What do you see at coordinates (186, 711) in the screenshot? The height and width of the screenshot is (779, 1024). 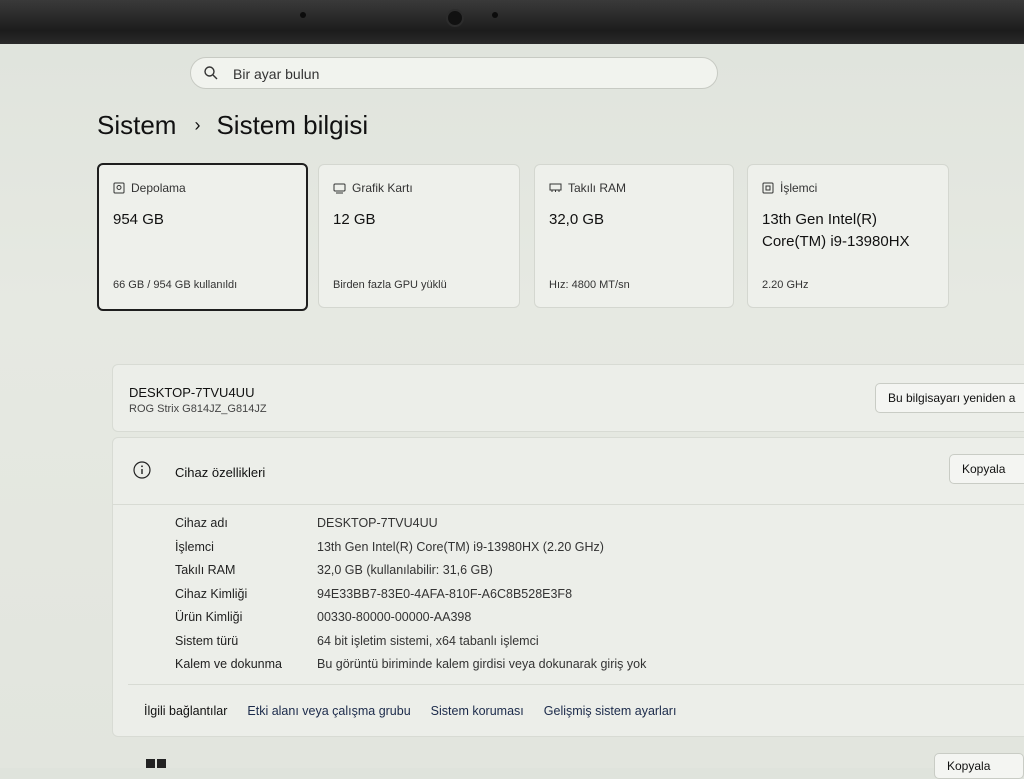 I see `related-links-label: İlgili bağlantılar` at bounding box center [186, 711].